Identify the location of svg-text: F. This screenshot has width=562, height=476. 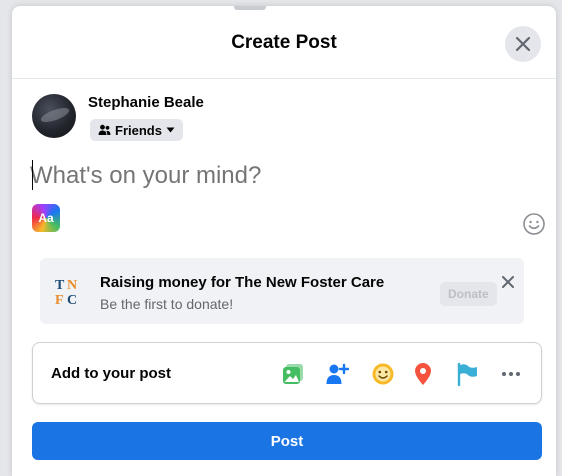
(59, 300).